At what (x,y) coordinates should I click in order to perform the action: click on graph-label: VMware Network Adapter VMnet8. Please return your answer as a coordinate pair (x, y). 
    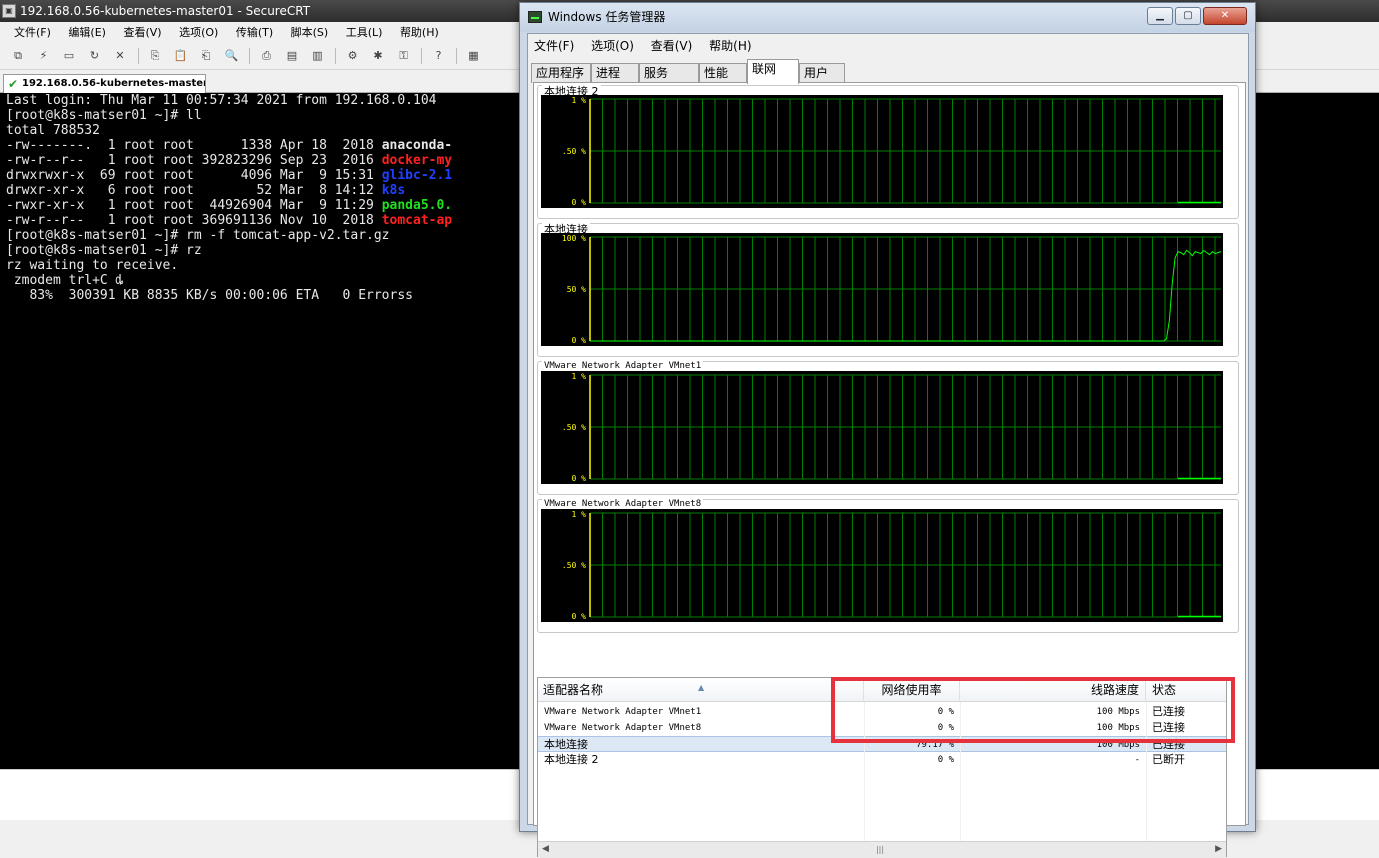
    Looking at the image, I should click on (623, 504).